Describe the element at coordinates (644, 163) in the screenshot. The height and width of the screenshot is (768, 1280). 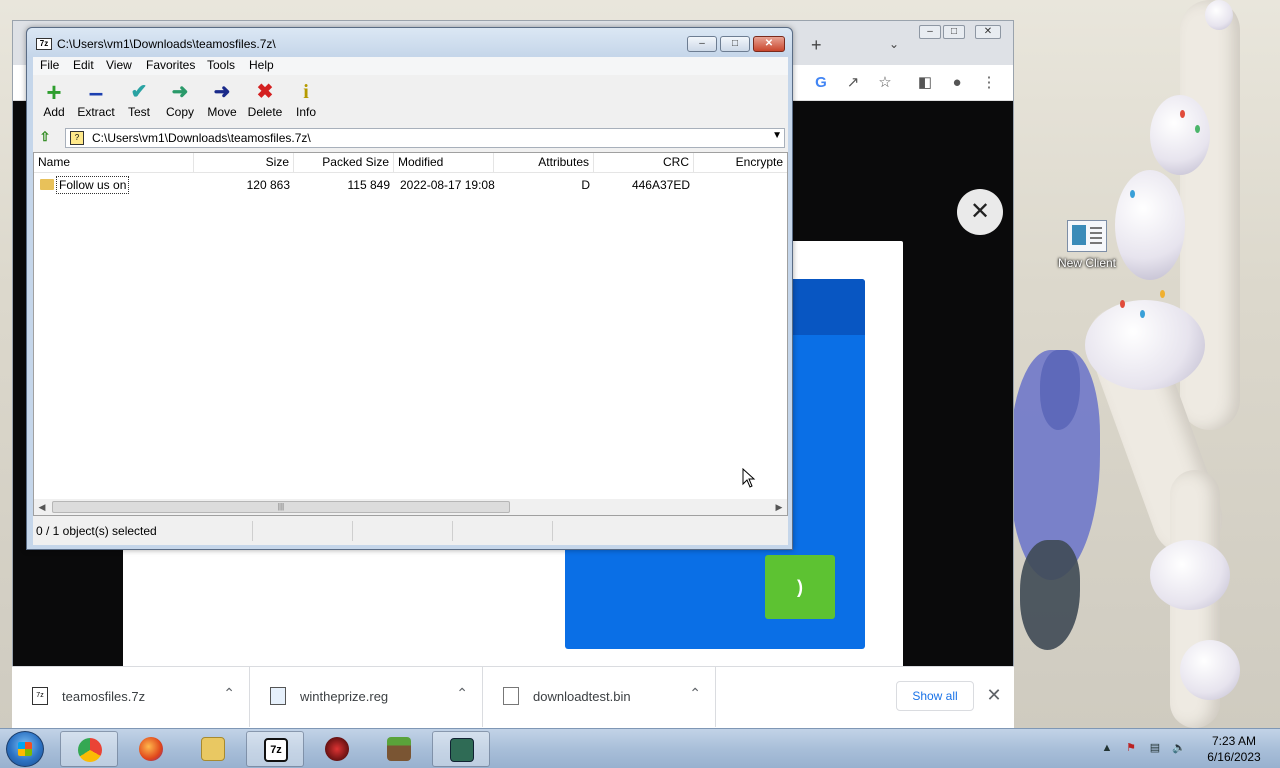
I see `column-crc: CRC` at that location.